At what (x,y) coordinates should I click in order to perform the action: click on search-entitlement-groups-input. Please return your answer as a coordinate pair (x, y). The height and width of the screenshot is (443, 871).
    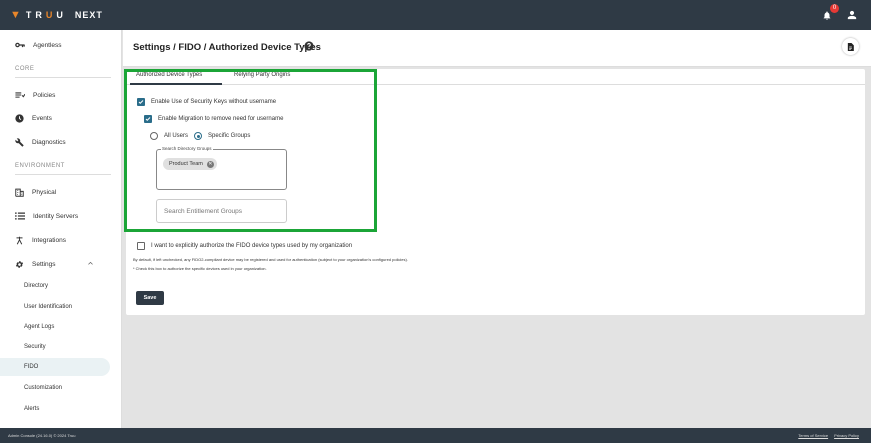
    Looking at the image, I should click on (221, 211).